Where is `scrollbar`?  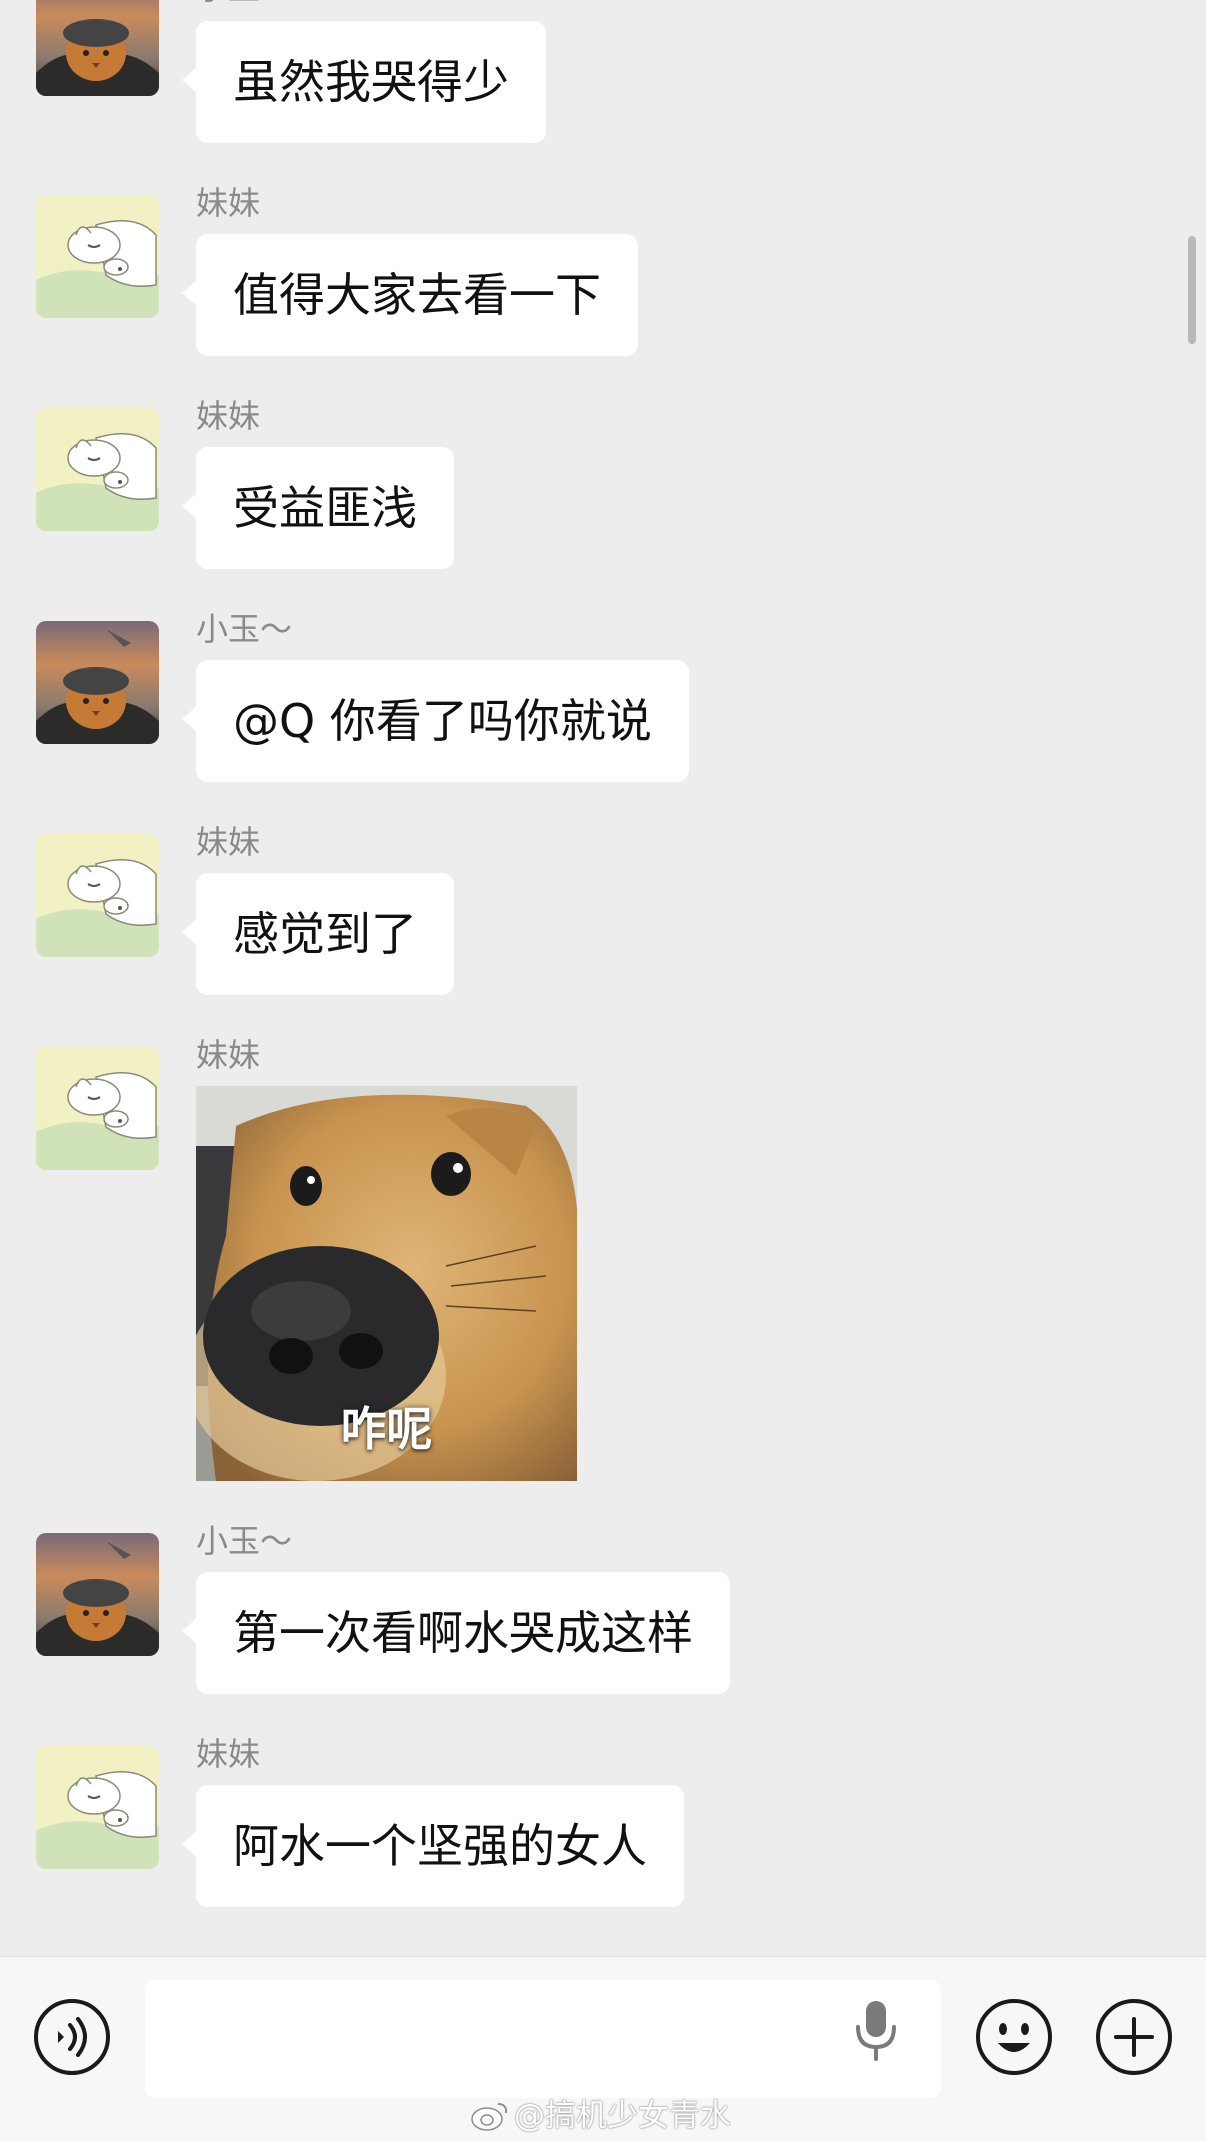 scrollbar is located at coordinates (1192, 290).